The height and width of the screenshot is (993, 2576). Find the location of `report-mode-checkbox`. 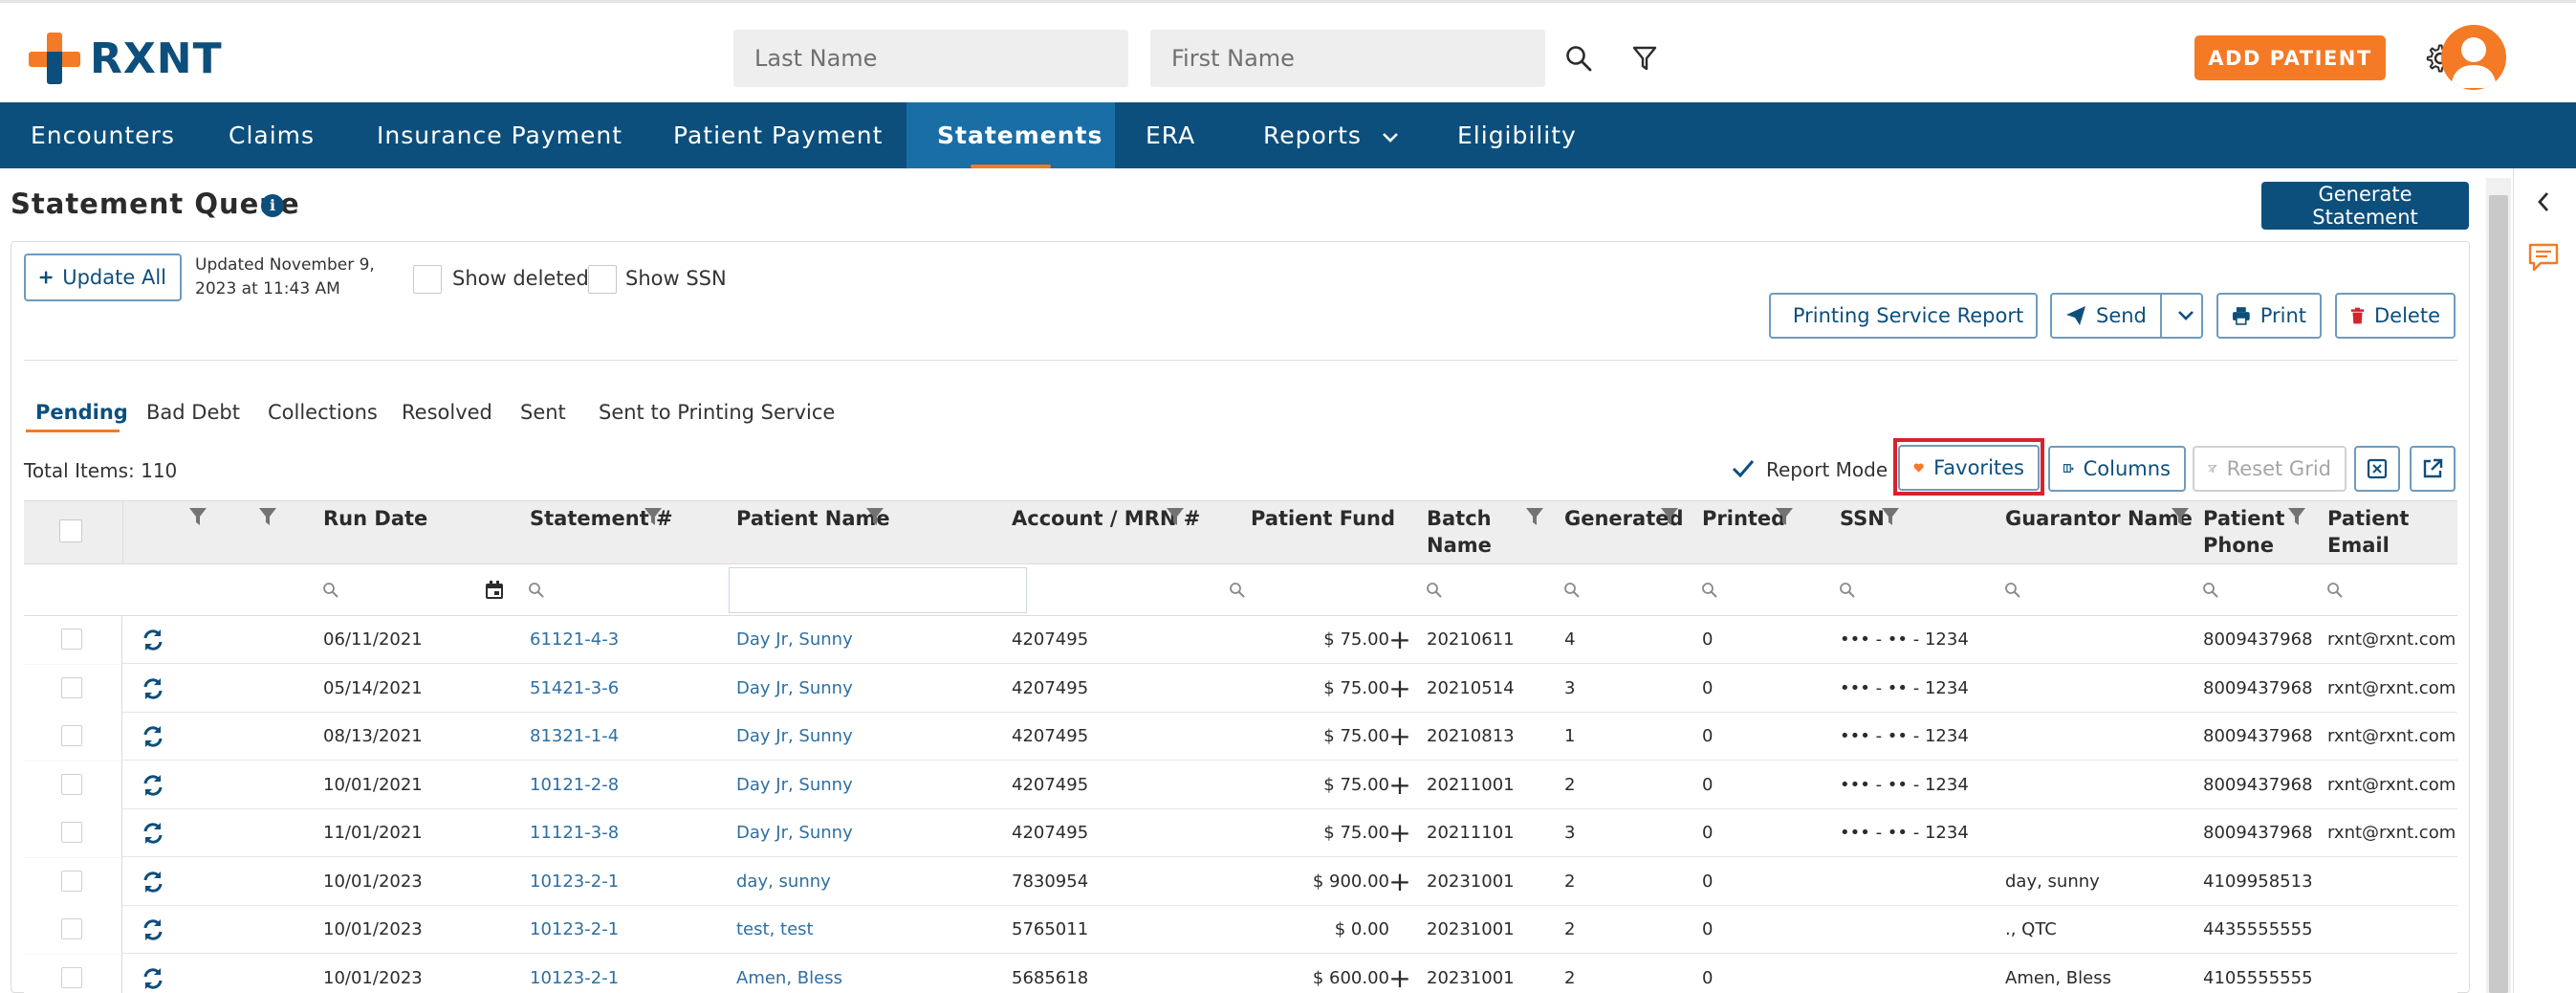

report-mode-checkbox is located at coordinates (1743, 468).